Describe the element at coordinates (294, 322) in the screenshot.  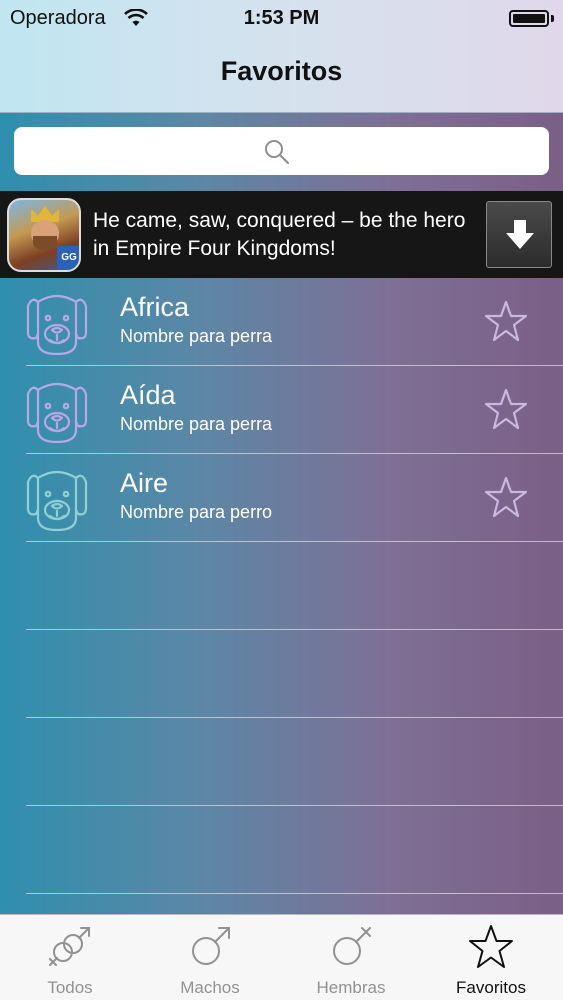
I see `list-item: Africa Nombre para perra` at that location.